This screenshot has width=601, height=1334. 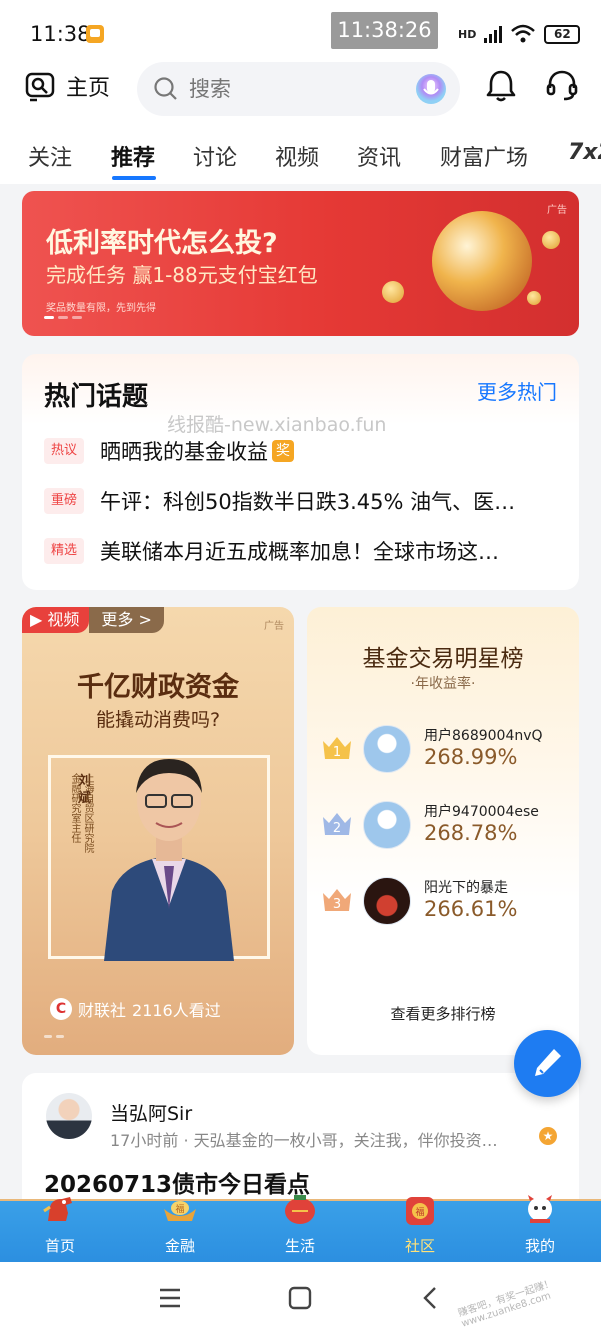 What do you see at coordinates (562, 86) in the screenshot?
I see `customer-service-icon` at bounding box center [562, 86].